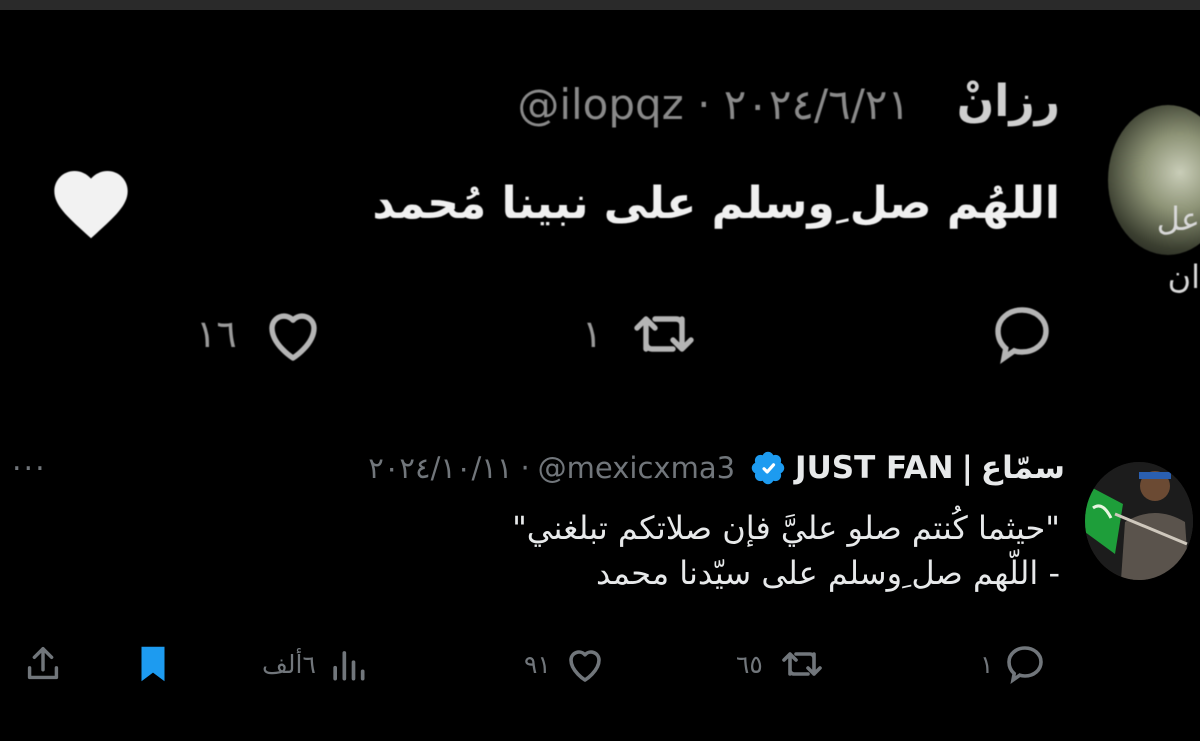 Image resolution: width=1200 pixels, height=741 pixels. What do you see at coordinates (537, 664) in the screenshot?
I see `like-count: ٩١` at bounding box center [537, 664].